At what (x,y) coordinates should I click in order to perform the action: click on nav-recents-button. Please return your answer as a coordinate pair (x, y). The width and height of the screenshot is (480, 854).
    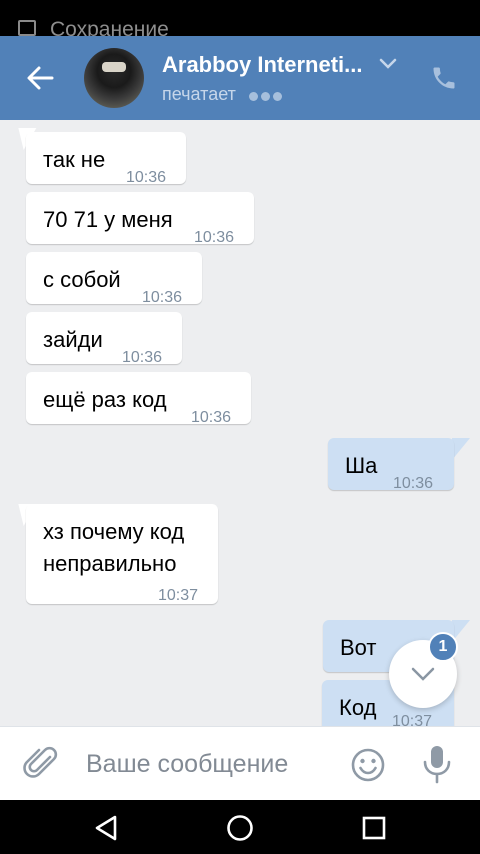
    Looking at the image, I should click on (374, 828).